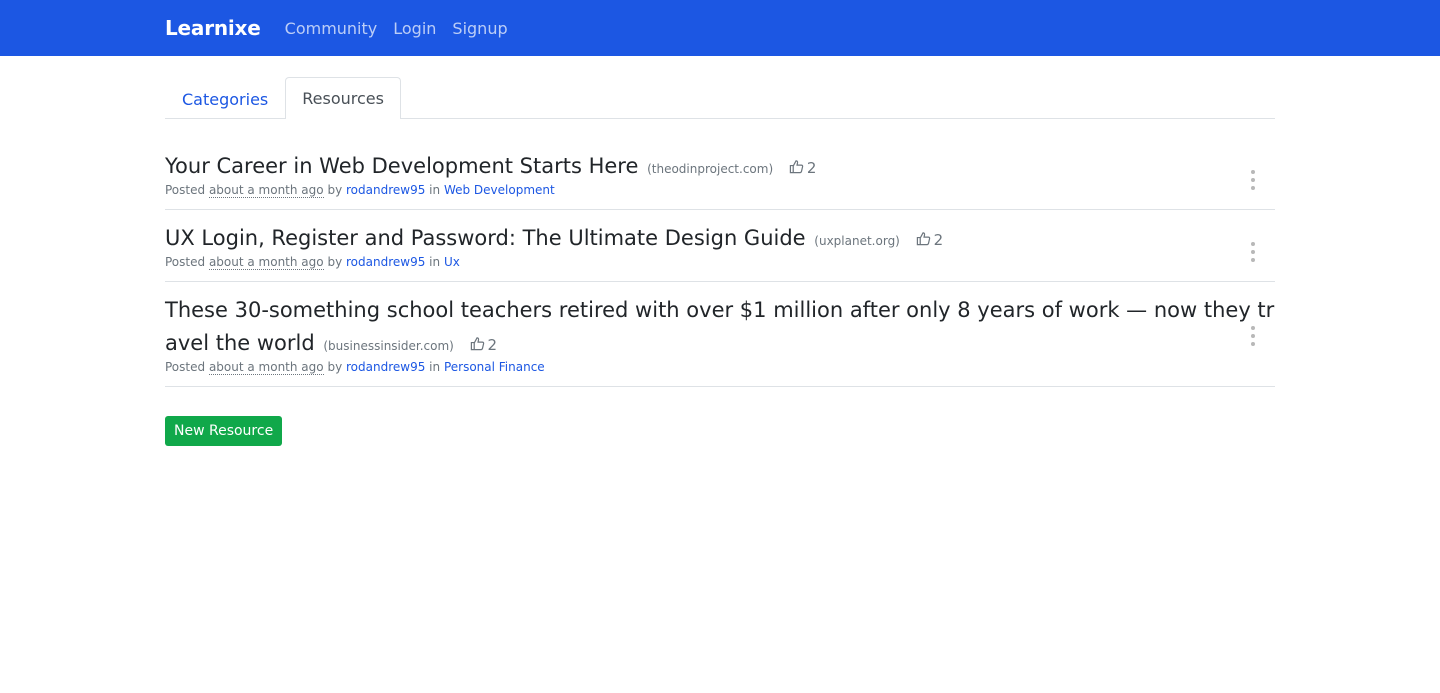 The width and height of the screenshot is (1440, 693). Describe the element at coordinates (494, 367) in the screenshot. I see `category-link: Personal Finance` at that location.